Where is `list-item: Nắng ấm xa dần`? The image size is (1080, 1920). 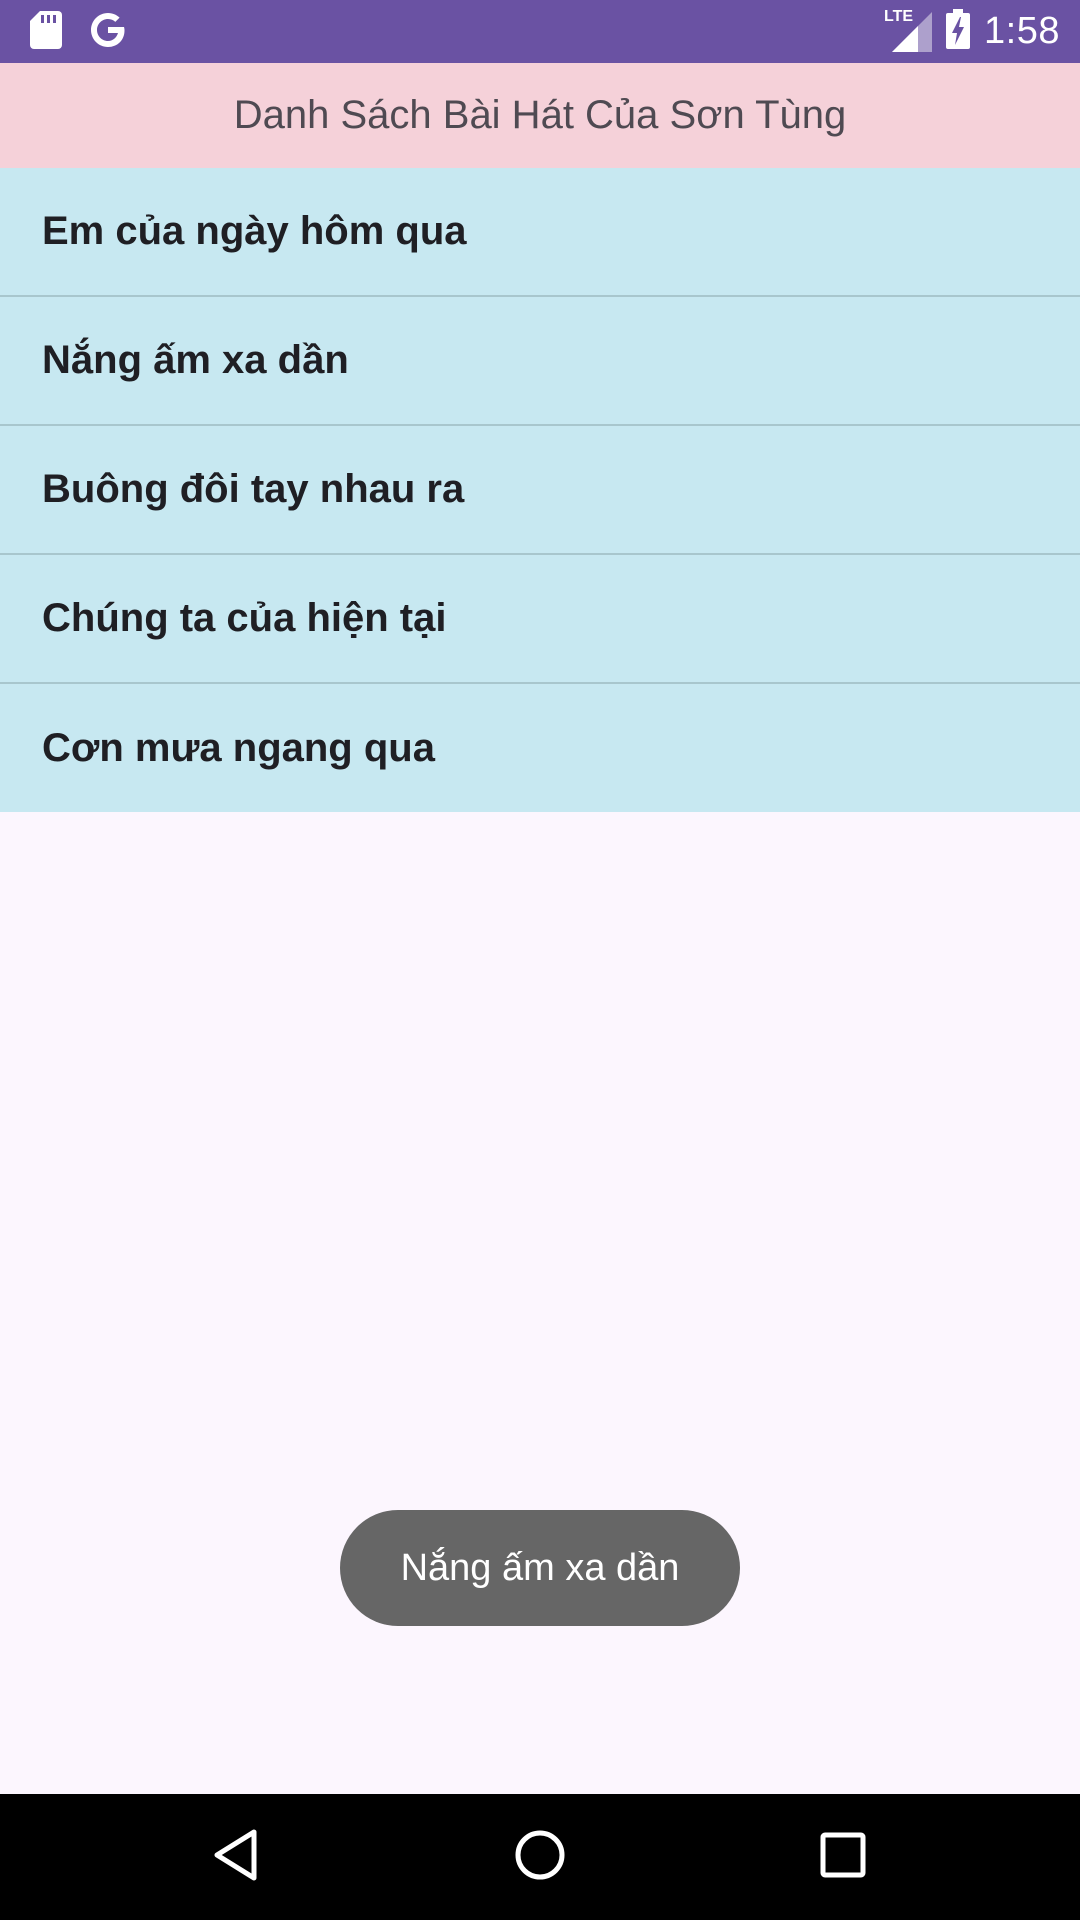
list-item: Nắng ấm xa dần is located at coordinates (540, 361).